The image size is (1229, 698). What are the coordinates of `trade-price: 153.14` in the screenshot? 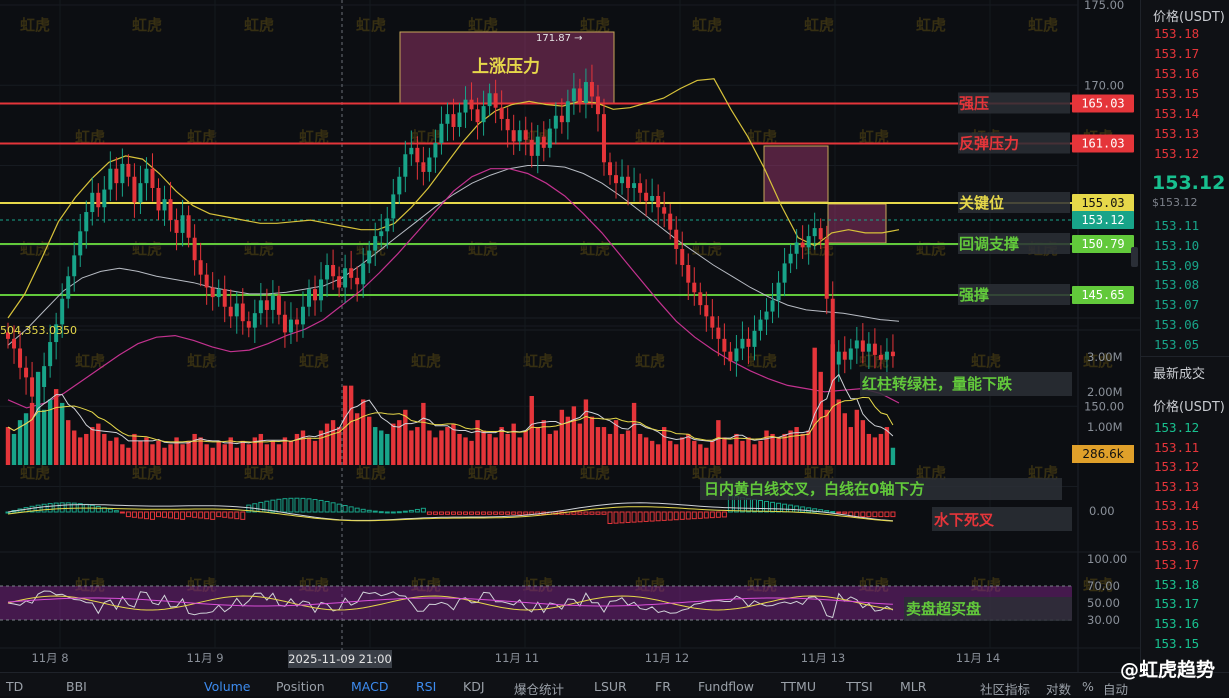 It's located at (1176, 505).